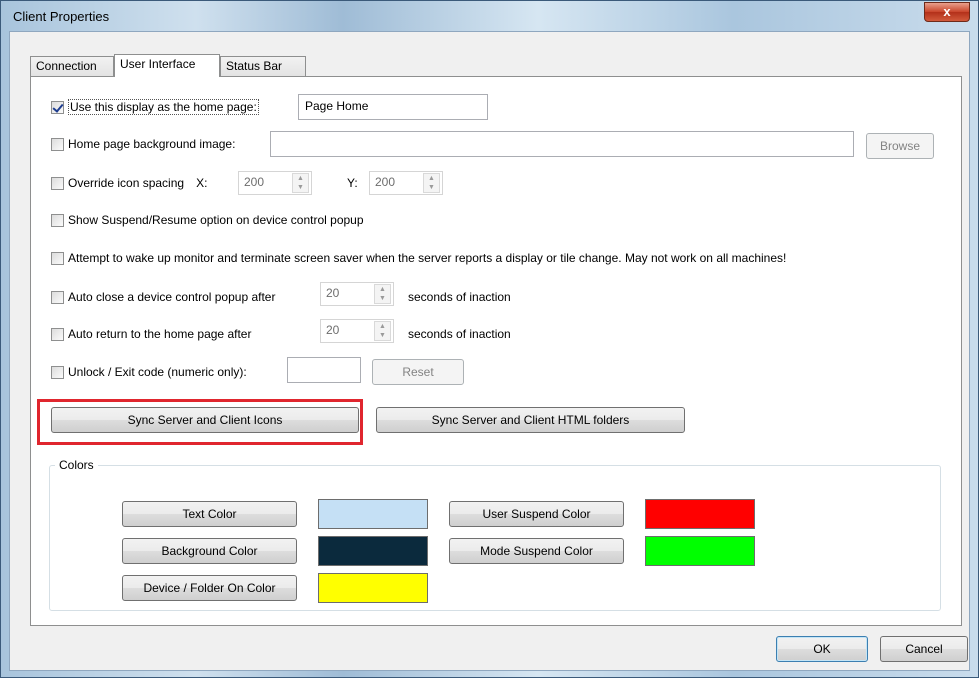 The image size is (979, 678). I want to click on sync-html-button: Sync Server and Client HTML folders, so click(530, 420).